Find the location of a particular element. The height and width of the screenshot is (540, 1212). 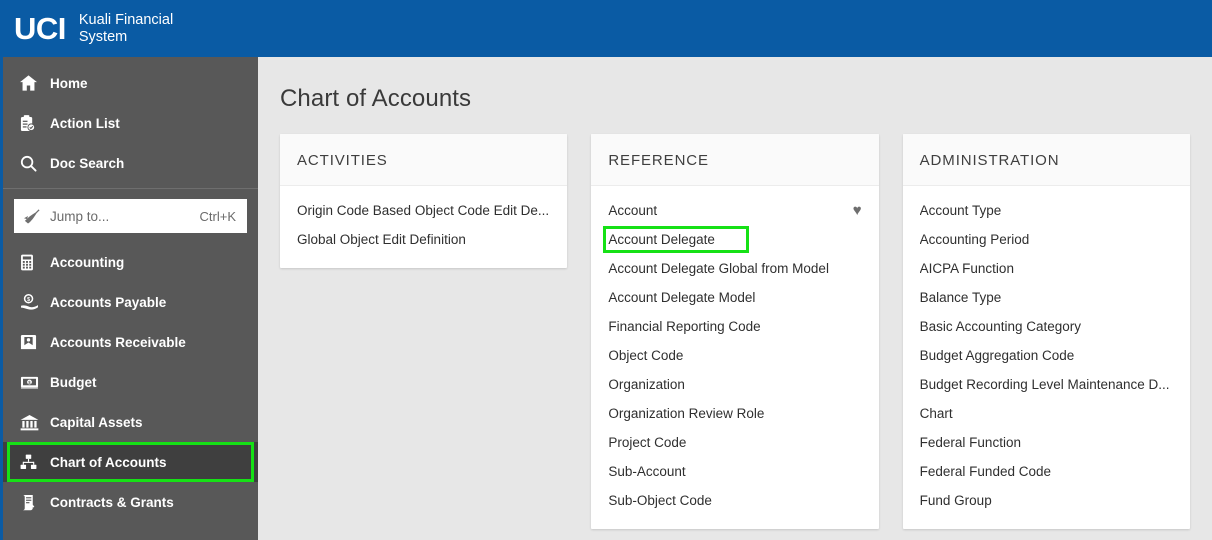

list-item: Budget Aggregation Code is located at coordinates (1046, 355).